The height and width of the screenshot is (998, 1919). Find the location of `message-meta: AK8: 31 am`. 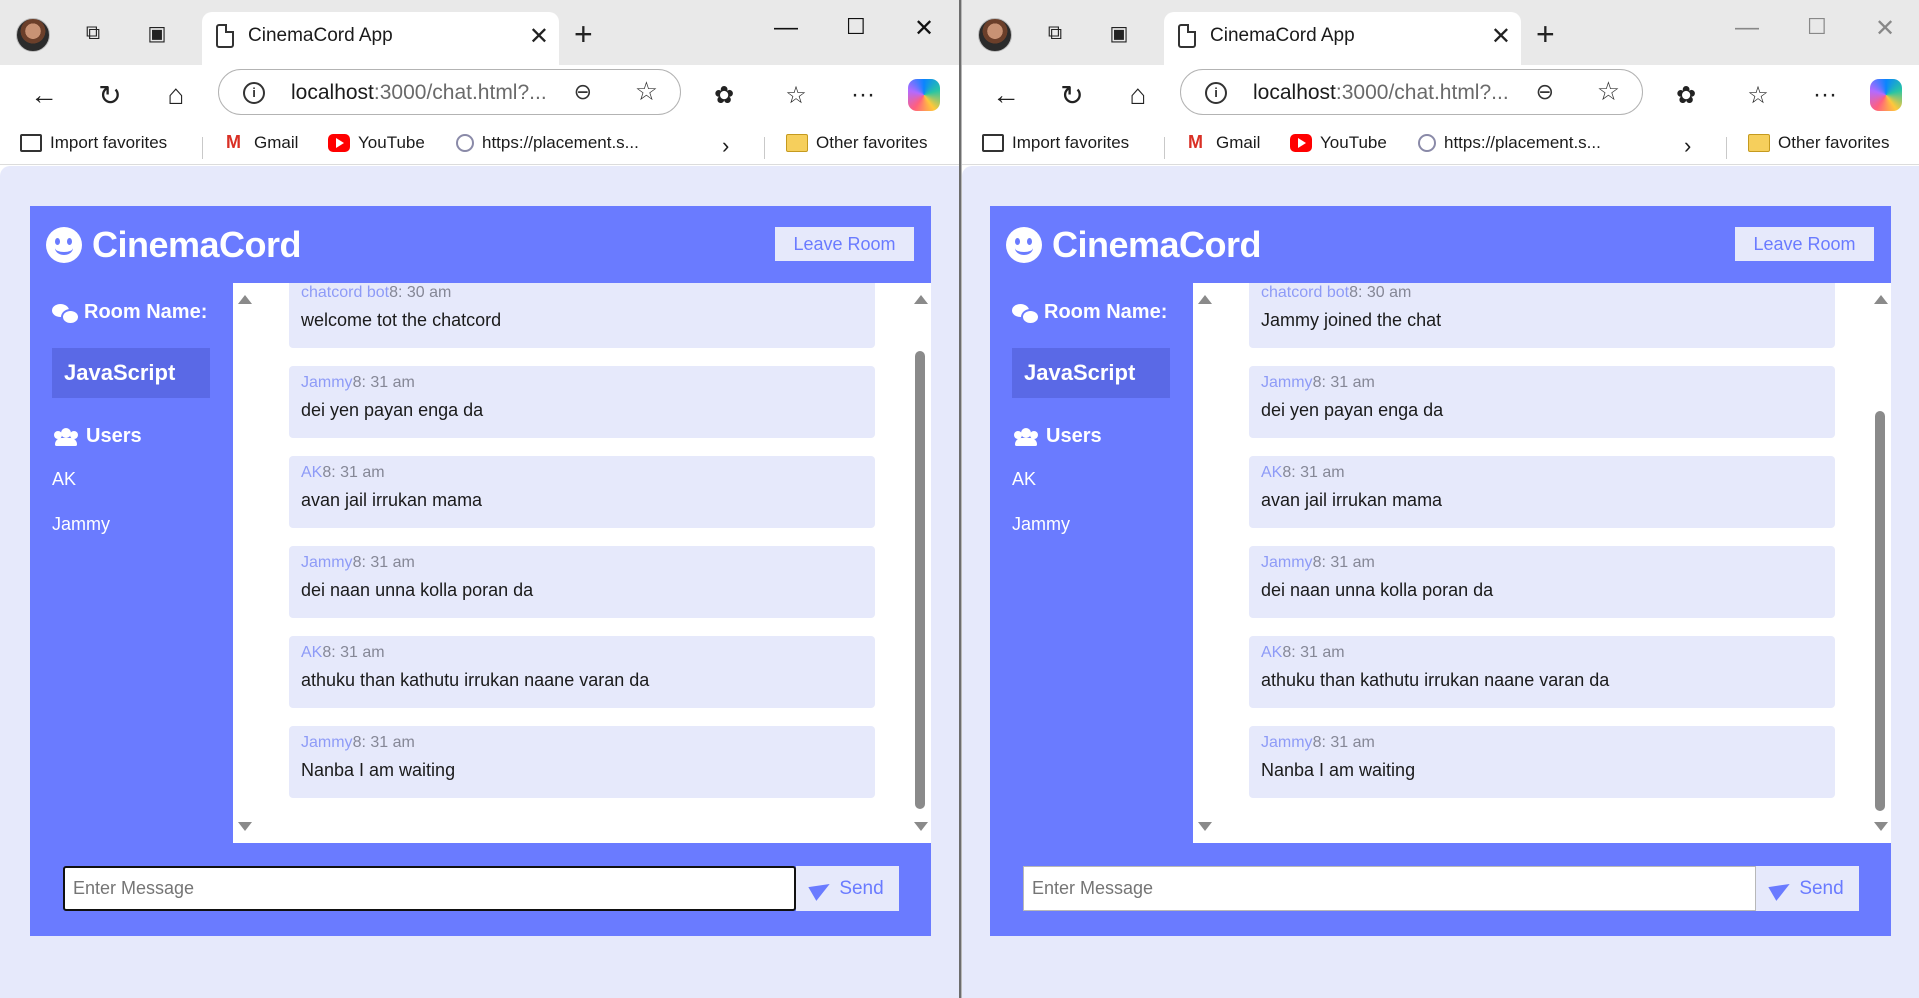

message-meta: AK8: 31 am is located at coordinates (1303, 473).